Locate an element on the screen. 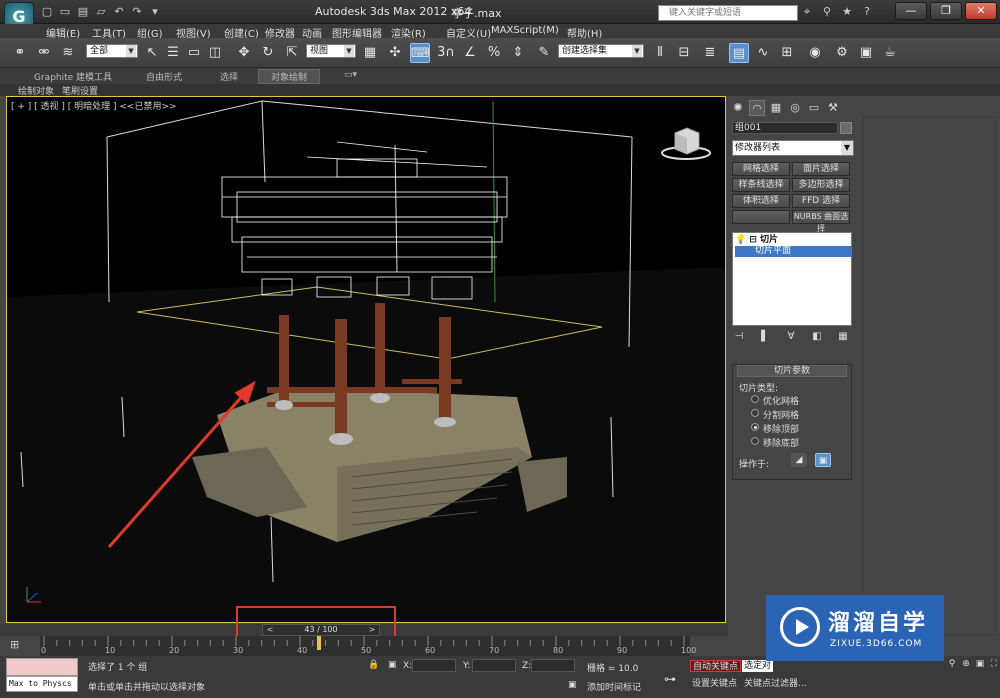  title-tool-icon: ⌖ is located at coordinates (807, 12).